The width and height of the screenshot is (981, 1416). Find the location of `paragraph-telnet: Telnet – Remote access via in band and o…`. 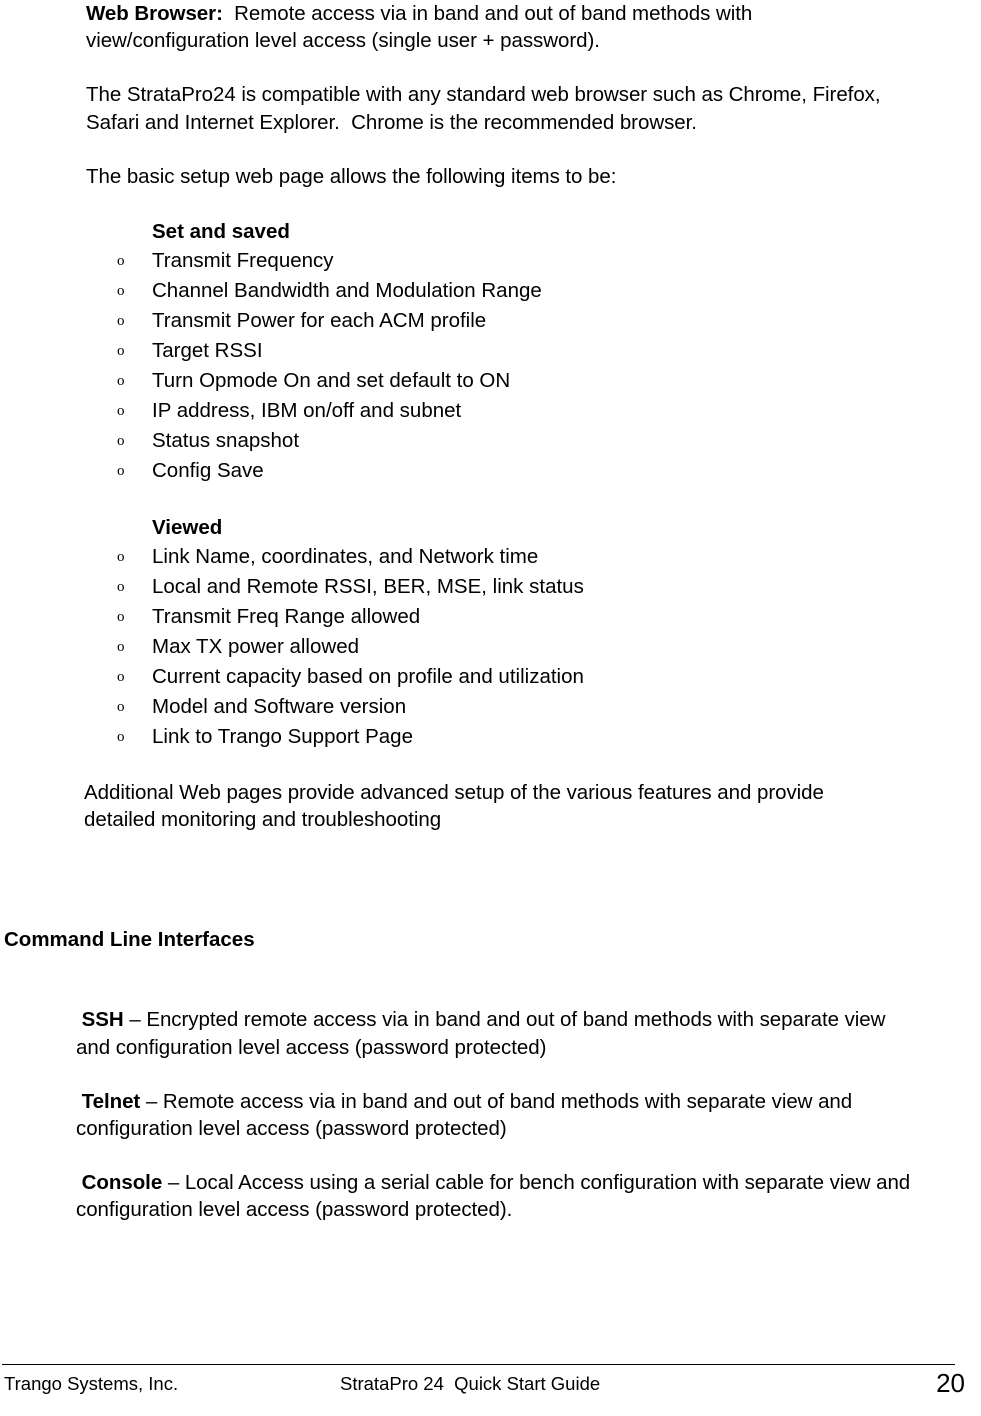

paragraph-telnet: Telnet – Remote access via in band and o… is located at coordinates (496, 1115).